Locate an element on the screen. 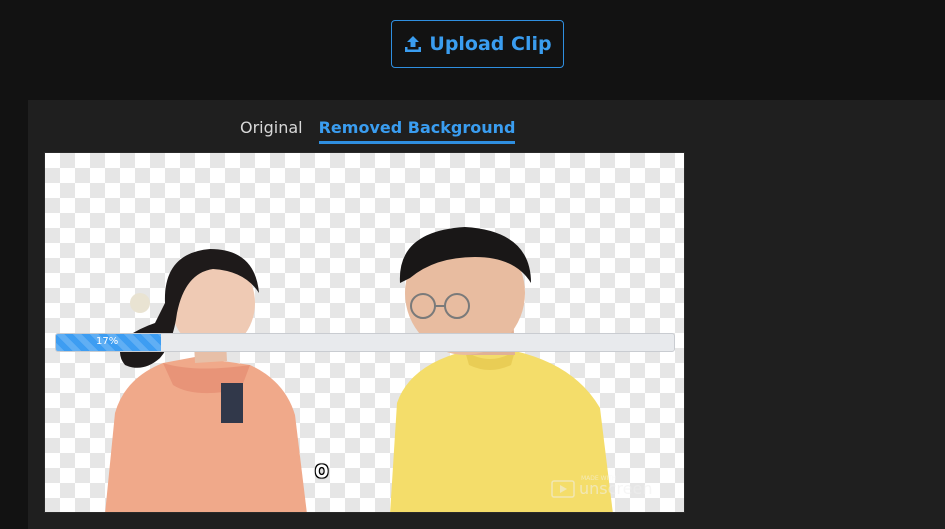  watermark-made-with: MADE WITH is located at coordinates (599, 478).